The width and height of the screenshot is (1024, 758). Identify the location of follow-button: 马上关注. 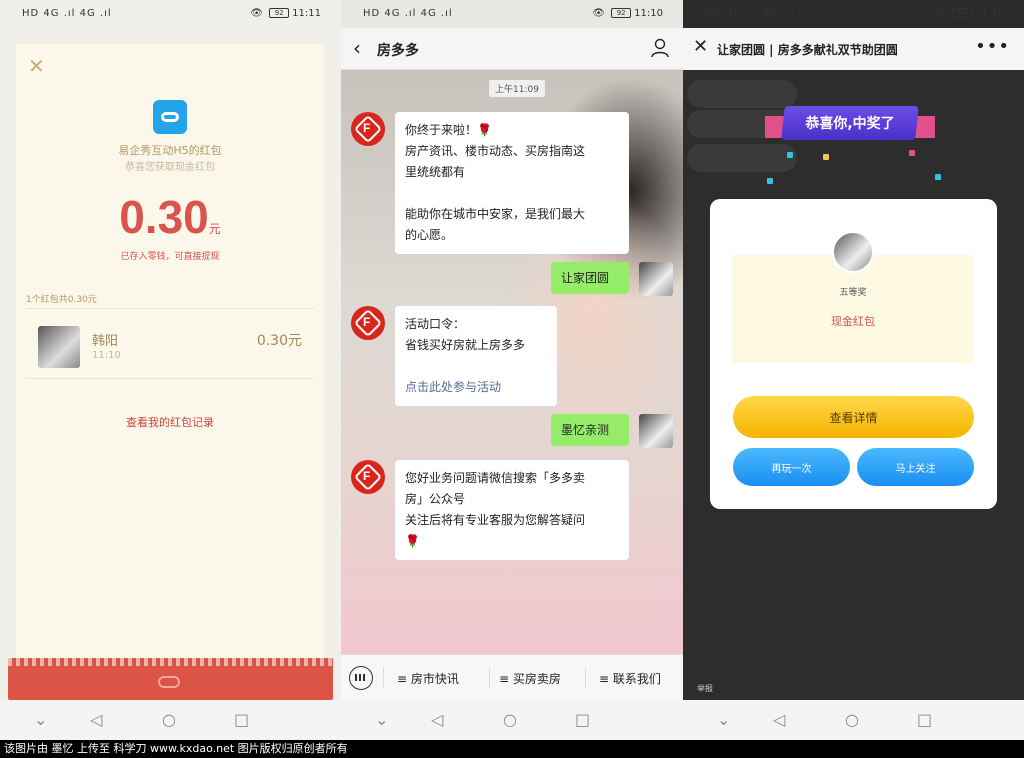
(915, 467).